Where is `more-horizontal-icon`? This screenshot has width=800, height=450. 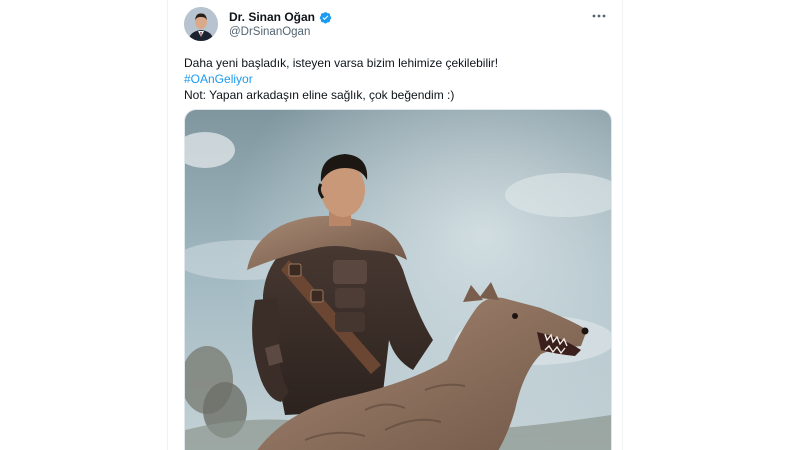 more-horizontal-icon is located at coordinates (599, 16).